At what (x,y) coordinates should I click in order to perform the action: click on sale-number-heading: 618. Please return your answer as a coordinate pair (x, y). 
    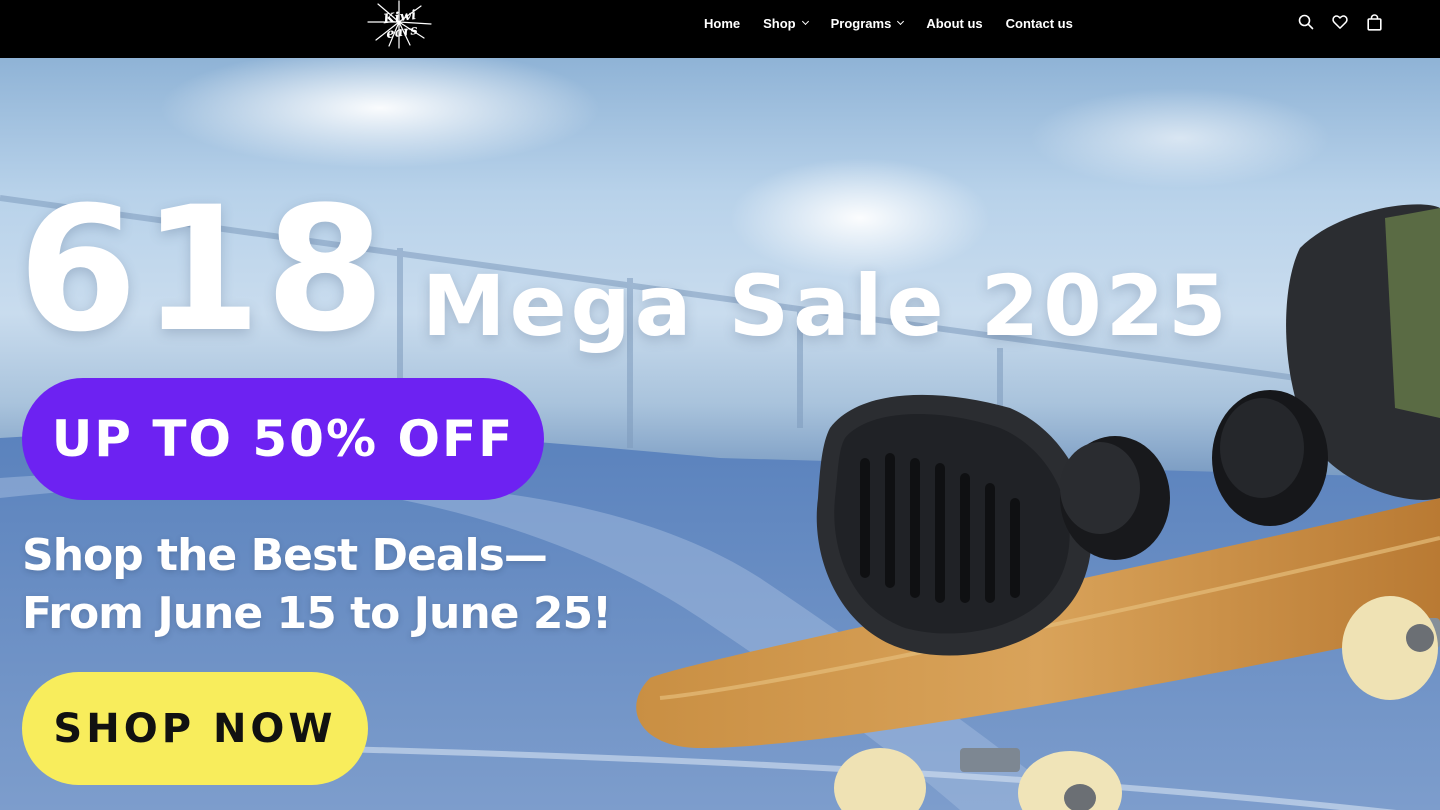
    Looking at the image, I should click on (204, 269).